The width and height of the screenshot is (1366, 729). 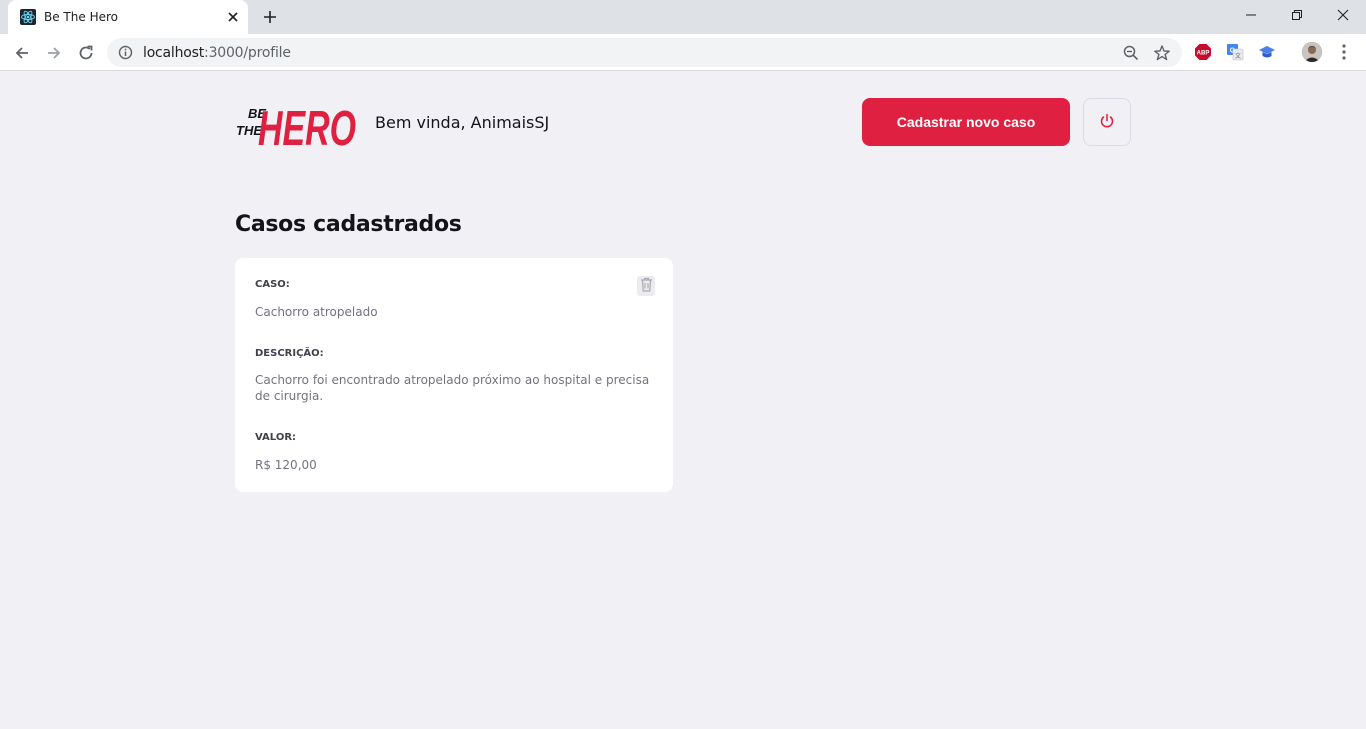 What do you see at coordinates (233, 17) in the screenshot?
I see `close-icon` at bounding box center [233, 17].